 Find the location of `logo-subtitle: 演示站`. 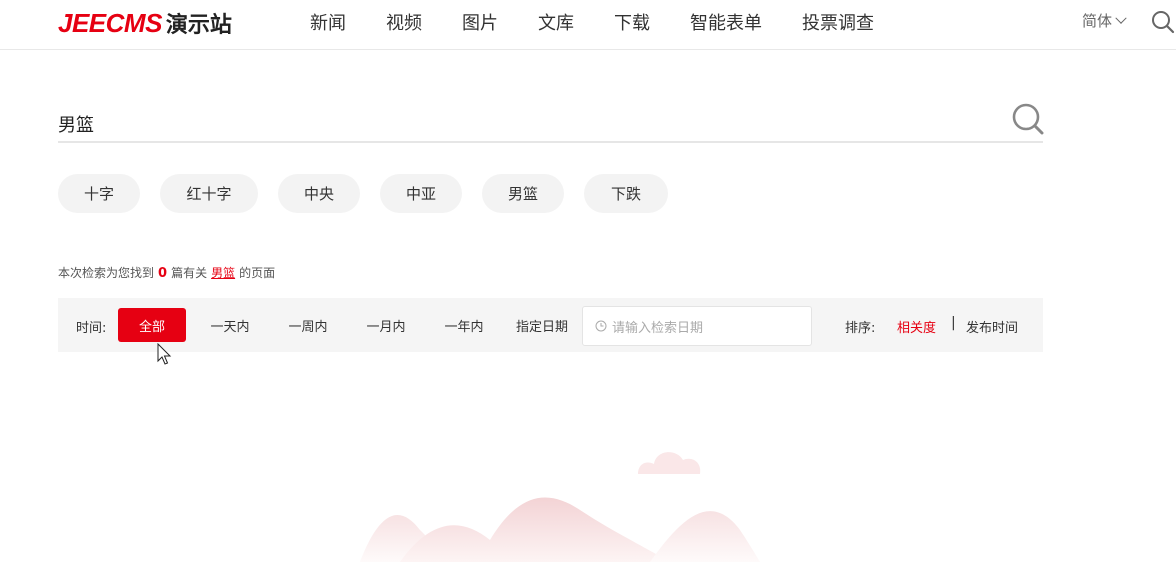

logo-subtitle: 演示站 is located at coordinates (198, 25).